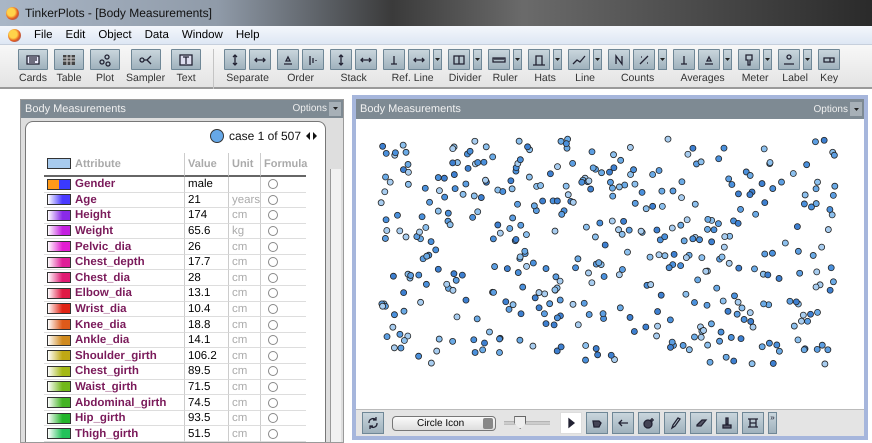 The width and height of the screenshot is (872, 443). I want to click on drag-tool-button, so click(597, 423).